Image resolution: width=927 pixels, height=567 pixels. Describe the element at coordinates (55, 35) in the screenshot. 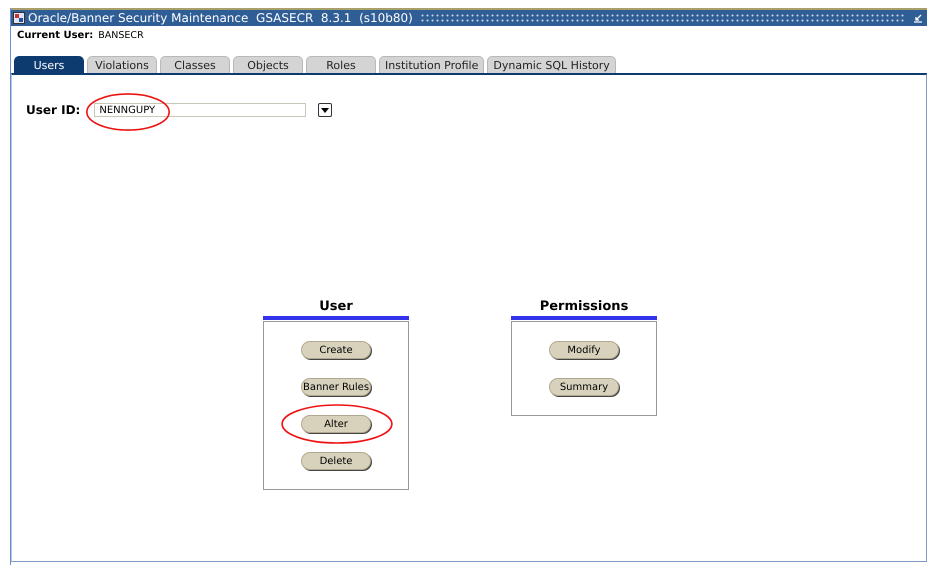

I see `current-user-label: Current User:` at that location.